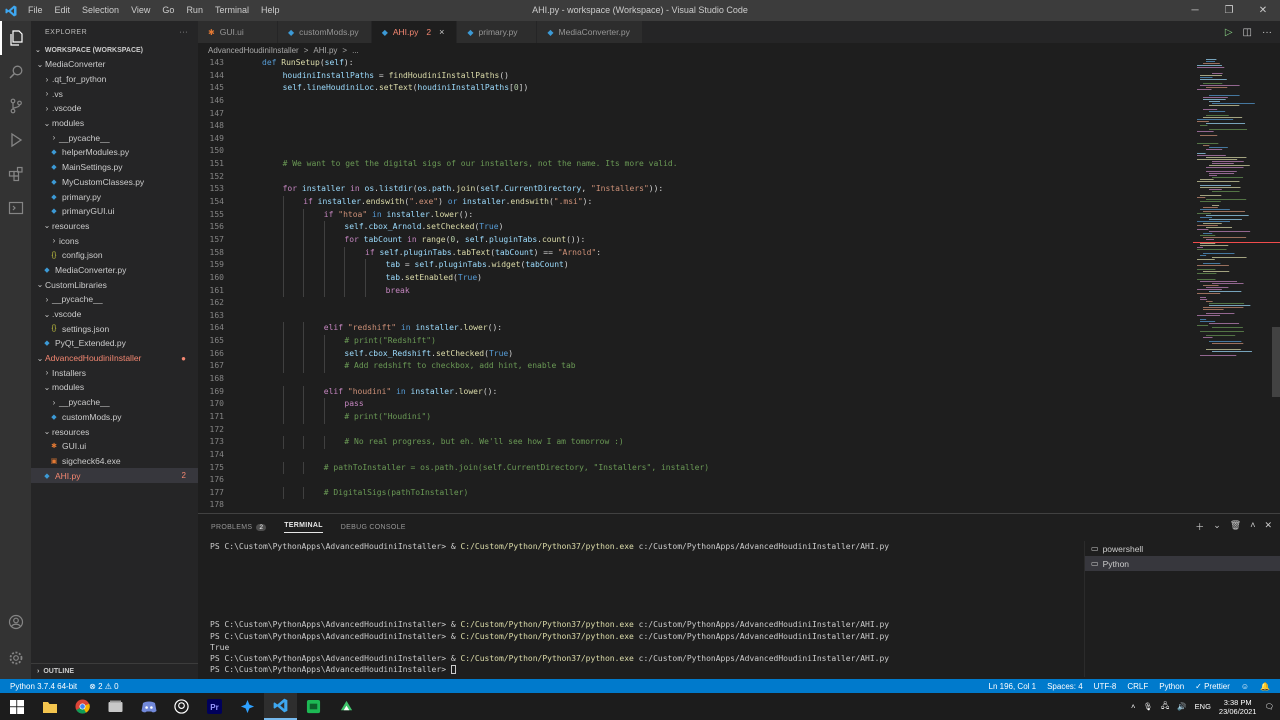 The height and width of the screenshot is (720, 1280). What do you see at coordinates (15, 72) in the screenshot?
I see `search-icon` at bounding box center [15, 72].